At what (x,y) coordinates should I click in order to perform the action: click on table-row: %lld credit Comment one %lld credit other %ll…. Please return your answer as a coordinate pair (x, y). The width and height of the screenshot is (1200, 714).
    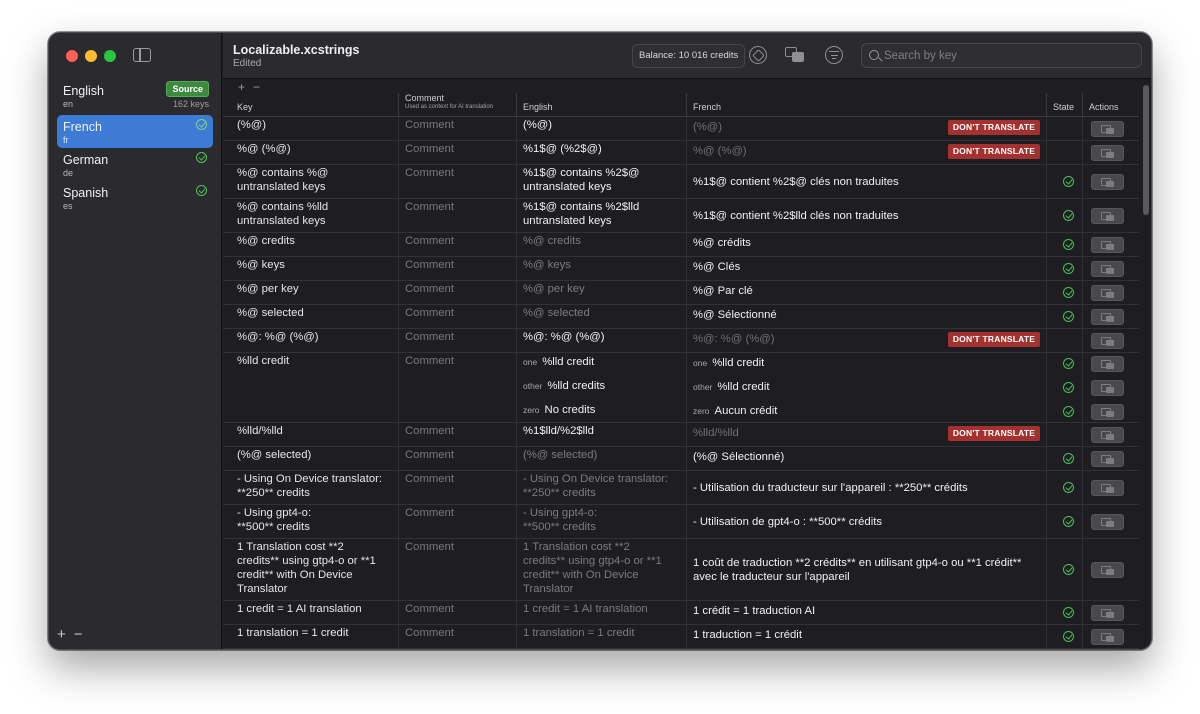
    Looking at the image, I should click on (681, 388).